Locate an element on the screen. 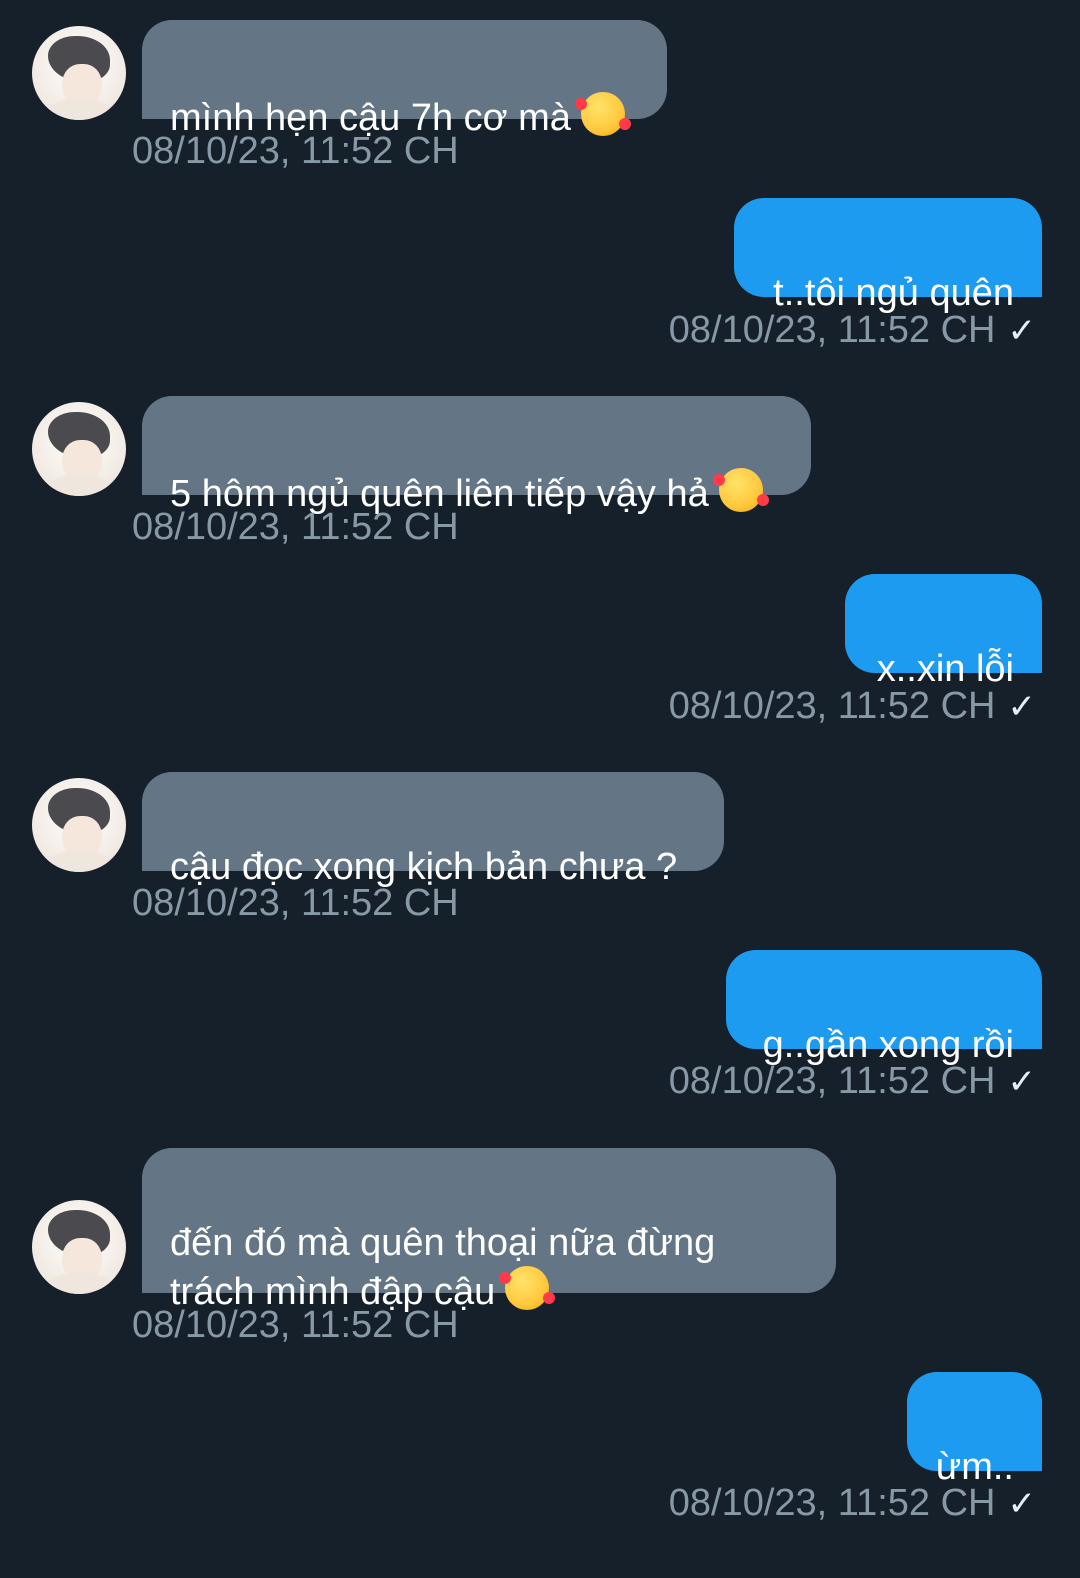 The image size is (1080, 1578). message-bubble-outgoing: ừm.. is located at coordinates (974, 1430).